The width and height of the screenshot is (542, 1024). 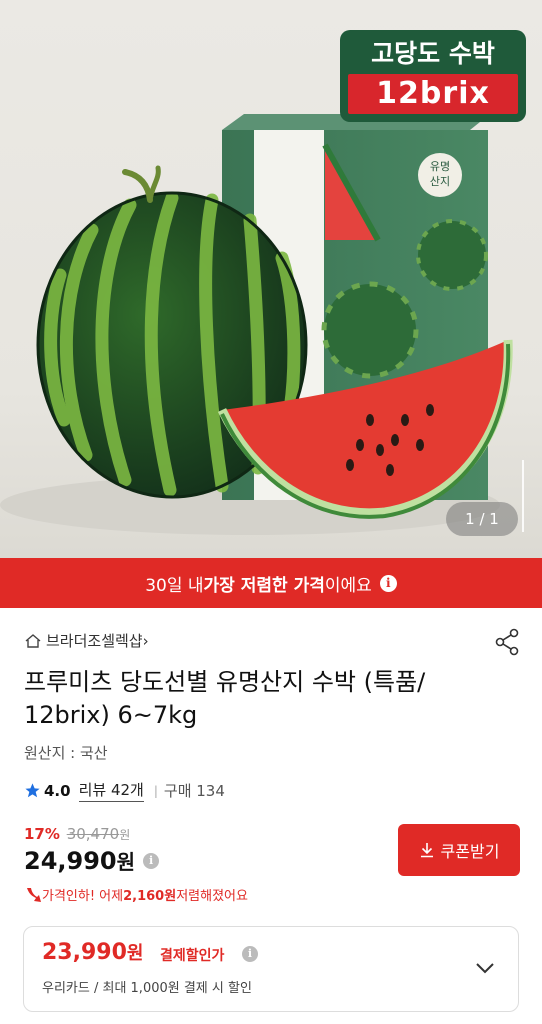 I want to click on discount-label: 결제할인가, so click(x=192, y=956).